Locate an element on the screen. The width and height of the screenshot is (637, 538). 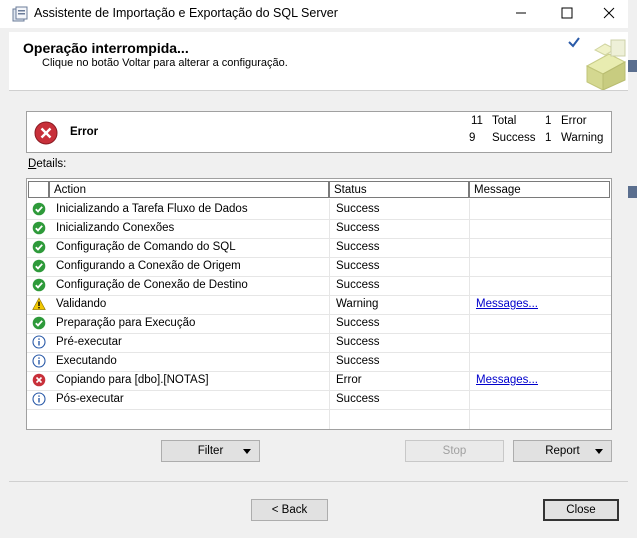
row-action: Copiando para [dbo].[NOTAS] is located at coordinates (132, 380).